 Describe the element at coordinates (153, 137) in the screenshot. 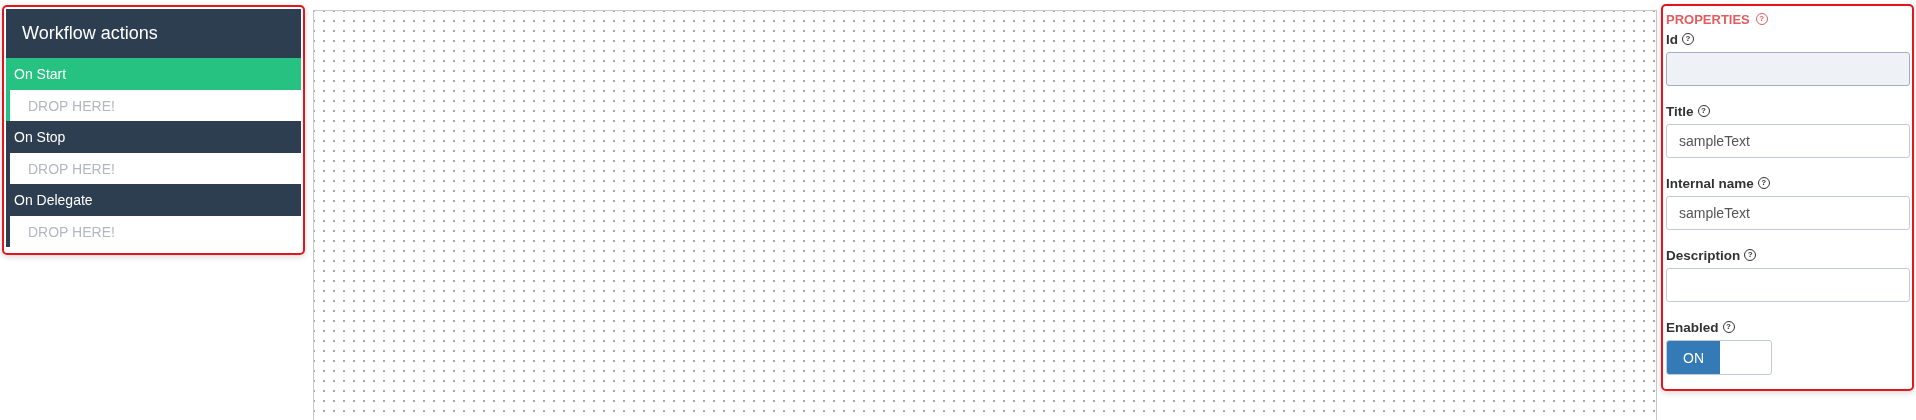

I see `action-header: On Stop` at that location.